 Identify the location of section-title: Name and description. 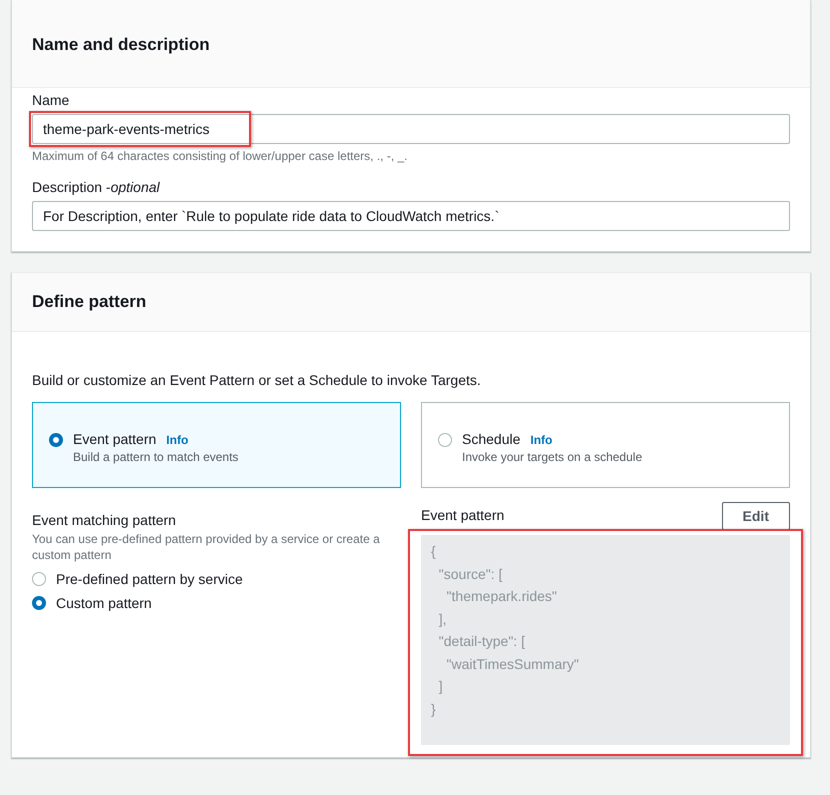
(121, 45).